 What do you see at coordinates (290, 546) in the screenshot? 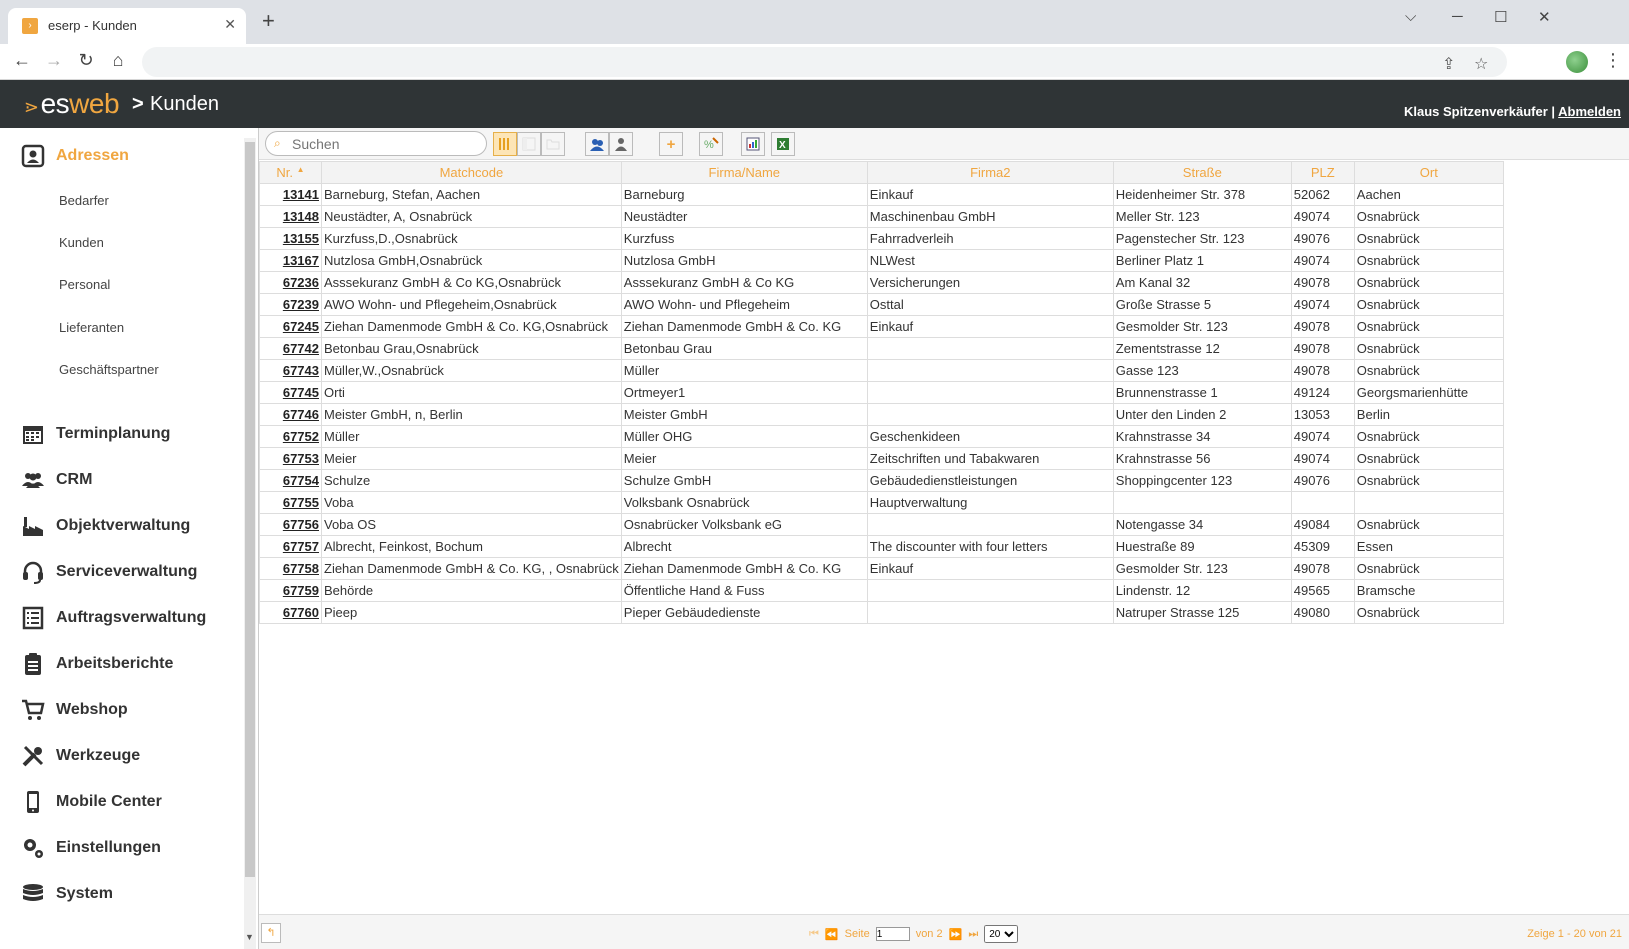
I see `cell-nr: 67757` at bounding box center [290, 546].